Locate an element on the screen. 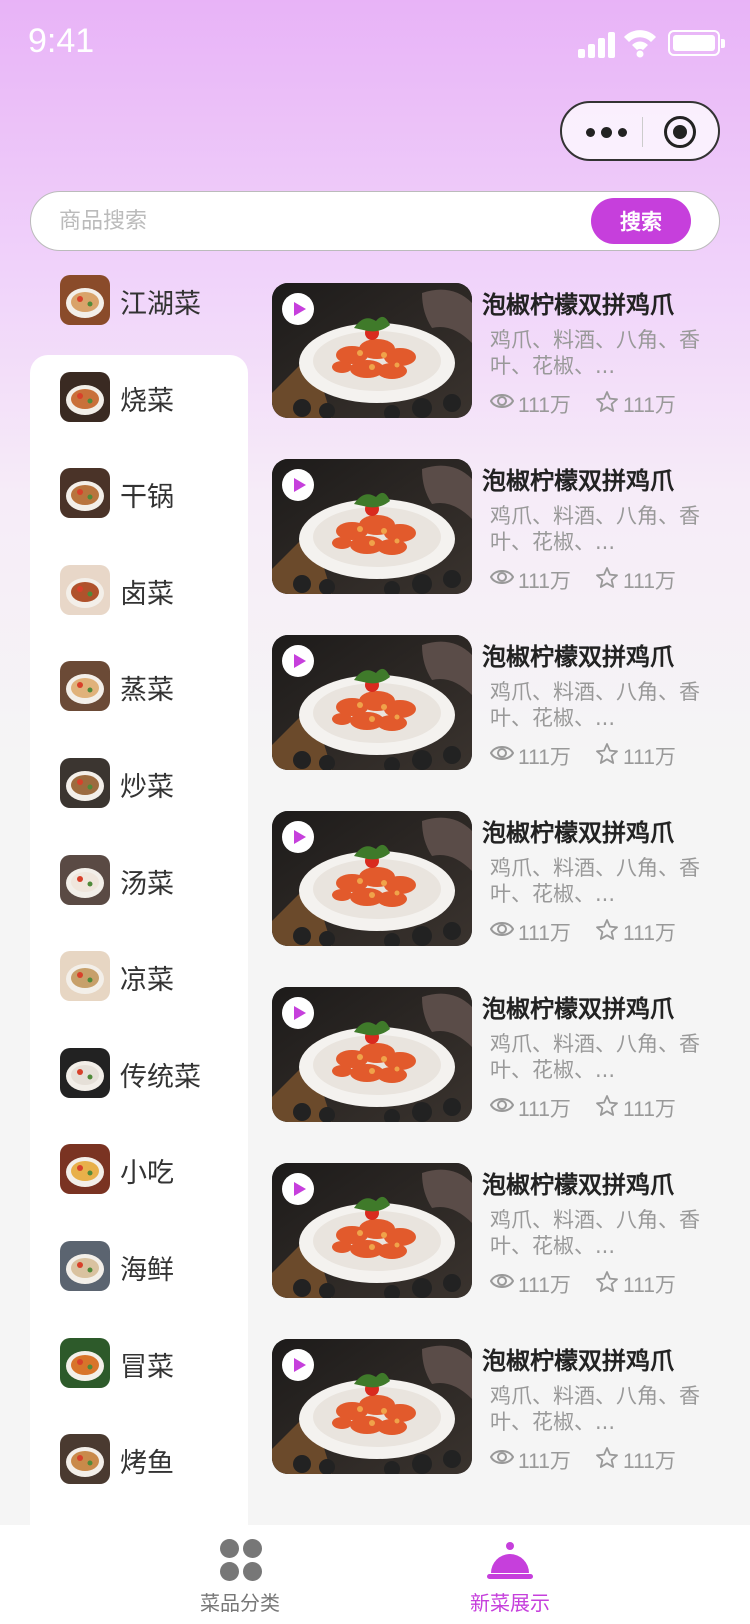 This screenshot has width=750, height=1624. sidebar-item: 冒菜 is located at coordinates (139, 1362).